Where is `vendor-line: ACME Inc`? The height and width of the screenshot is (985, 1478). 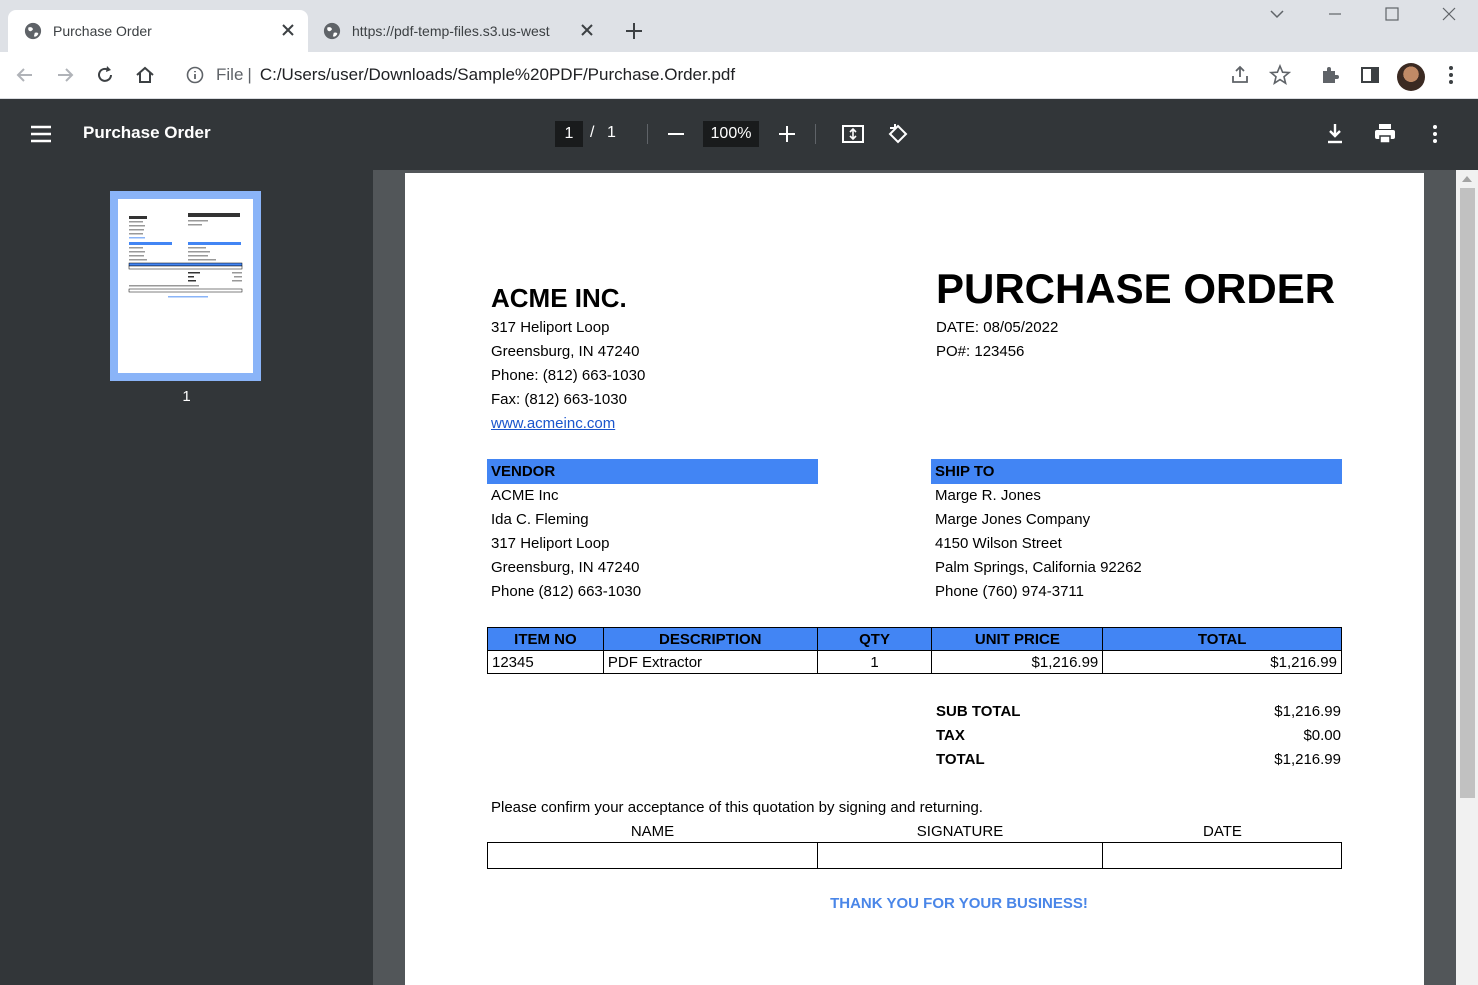
vendor-line: ACME Inc is located at coordinates (525, 495).